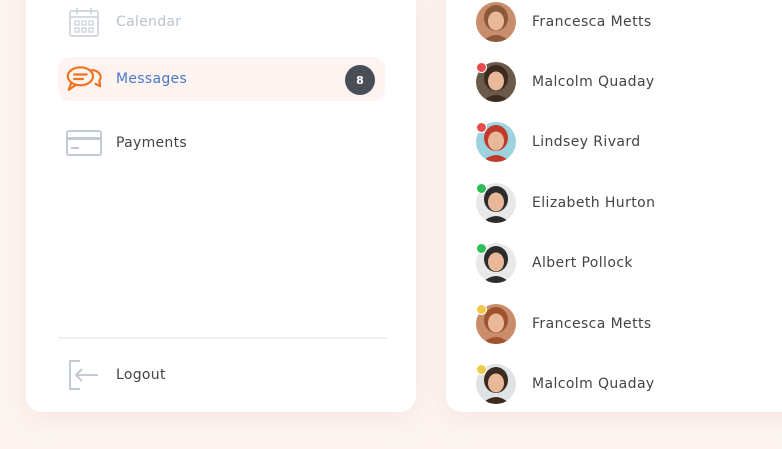 Image resolution: width=782 pixels, height=449 pixels. What do you see at coordinates (152, 79) in the screenshot?
I see `sidebar-item-label: Messages` at bounding box center [152, 79].